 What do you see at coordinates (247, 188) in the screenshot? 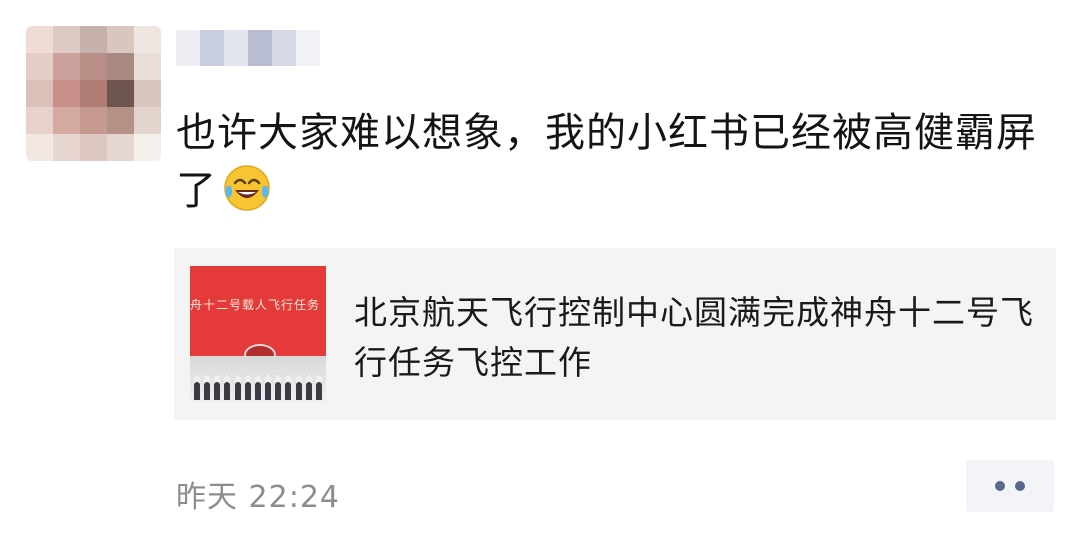
I see `laughing-with-tears-emoji` at bounding box center [247, 188].